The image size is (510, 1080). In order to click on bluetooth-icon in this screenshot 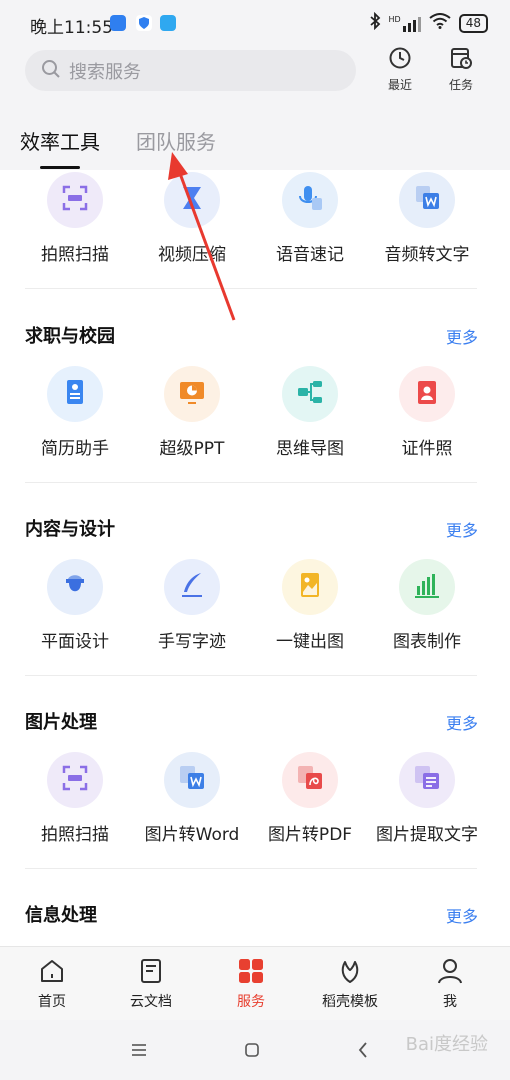, I will do `click(375, 22)`.